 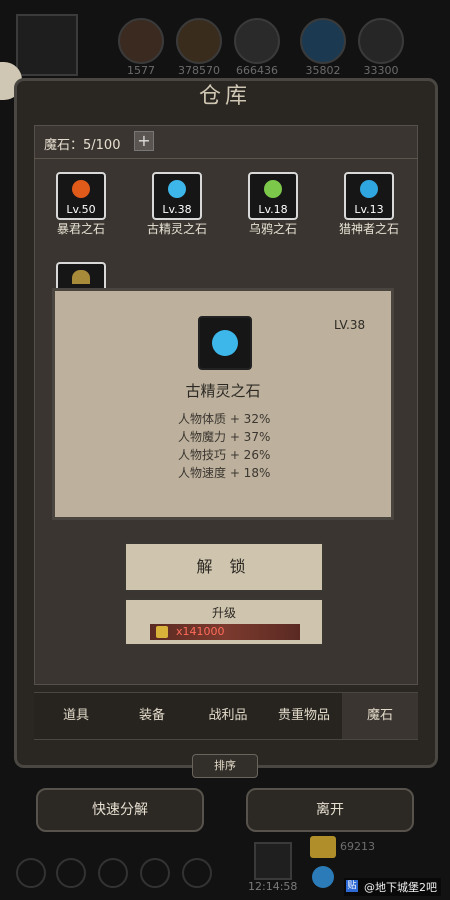 What do you see at coordinates (76, 716) in the screenshot?
I see `tab-items: 道具` at bounding box center [76, 716].